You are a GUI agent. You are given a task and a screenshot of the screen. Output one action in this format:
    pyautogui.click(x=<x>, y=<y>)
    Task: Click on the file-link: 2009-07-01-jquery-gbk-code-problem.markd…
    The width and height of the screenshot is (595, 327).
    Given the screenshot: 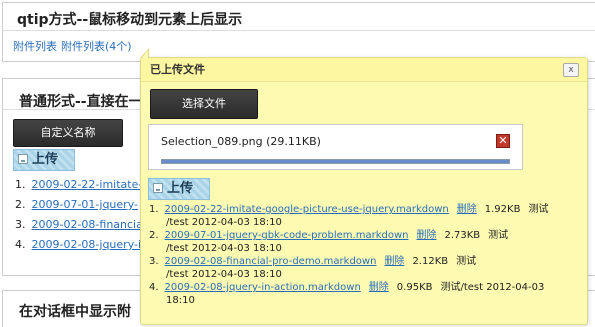 What is the action you would take?
    pyautogui.click(x=287, y=235)
    